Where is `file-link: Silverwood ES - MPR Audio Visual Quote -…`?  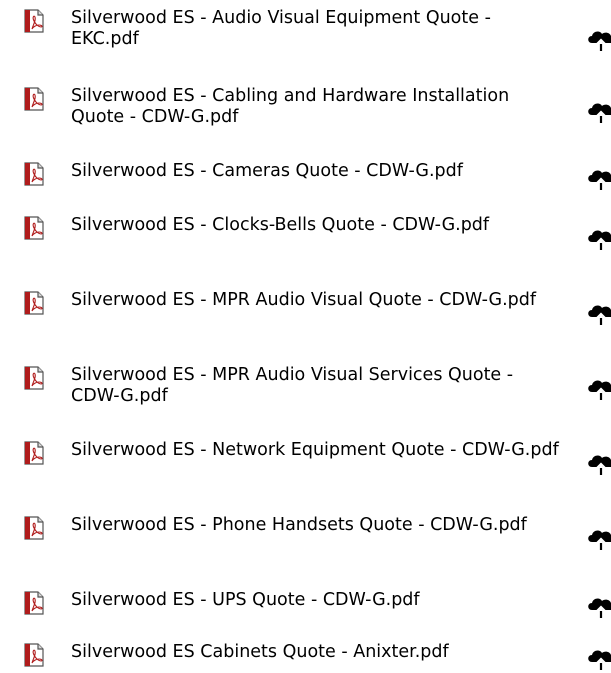 file-link: Silverwood ES - MPR Audio Visual Quote -… is located at coordinates (315, 300).